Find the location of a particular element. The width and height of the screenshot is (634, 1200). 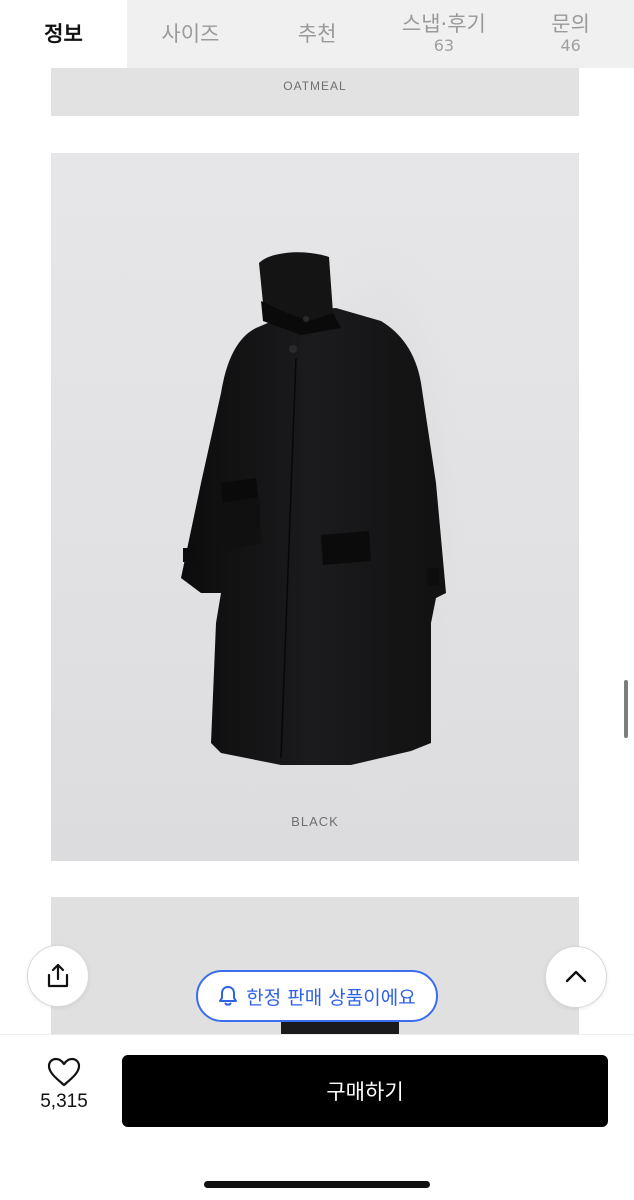

tab-label: 사이즈 is located at coordinates (190, 34).